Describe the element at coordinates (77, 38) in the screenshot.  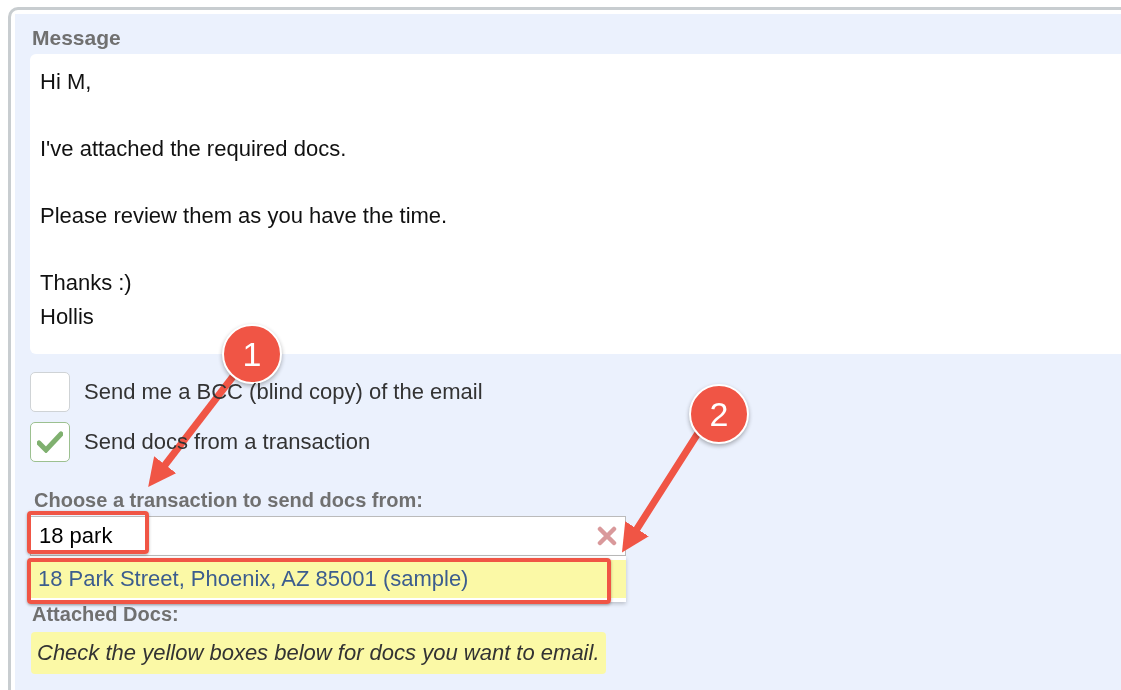
I see `message-label: Message` at that location.